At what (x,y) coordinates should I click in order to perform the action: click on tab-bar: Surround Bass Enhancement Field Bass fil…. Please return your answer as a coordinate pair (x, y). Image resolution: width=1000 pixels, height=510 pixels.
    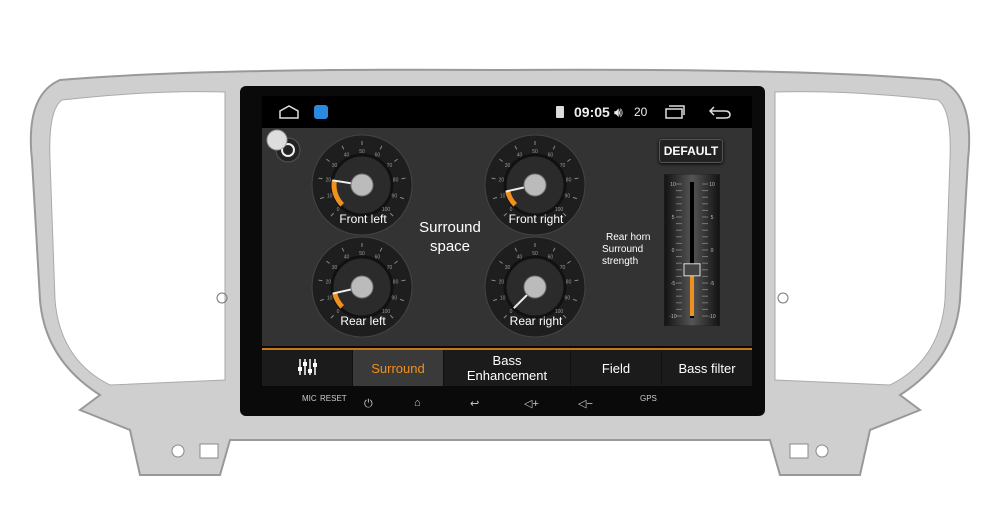
    Looking at the image, I should click on (507, 367).